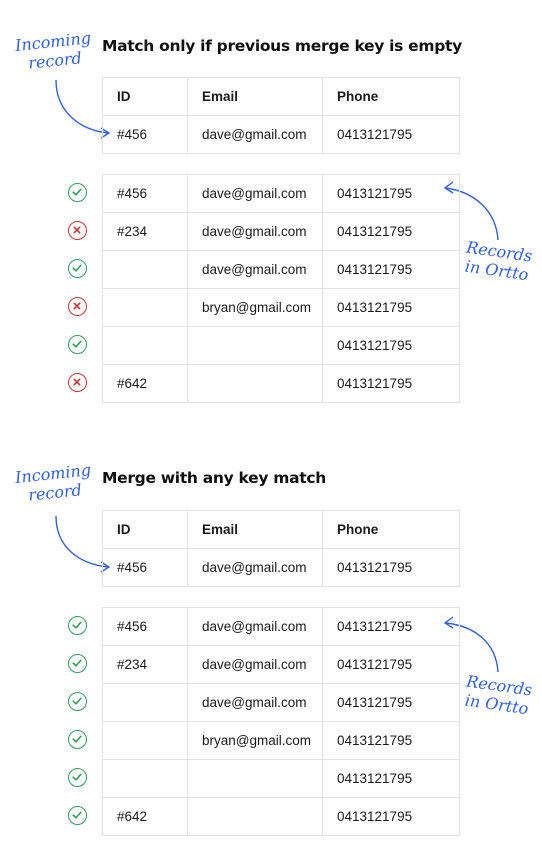 This screenshot has width=542, height=864. I want to click on section-title: Merge with any key match, so click(214, 478).